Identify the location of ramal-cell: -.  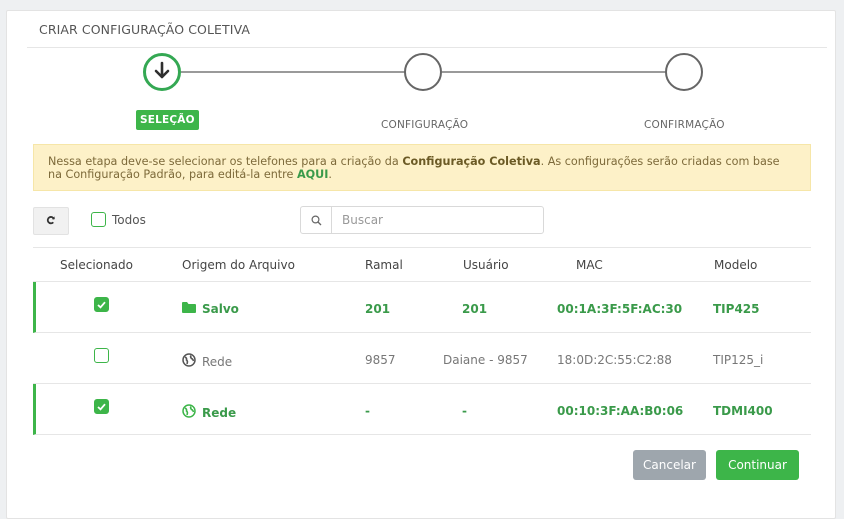
(367, 411).